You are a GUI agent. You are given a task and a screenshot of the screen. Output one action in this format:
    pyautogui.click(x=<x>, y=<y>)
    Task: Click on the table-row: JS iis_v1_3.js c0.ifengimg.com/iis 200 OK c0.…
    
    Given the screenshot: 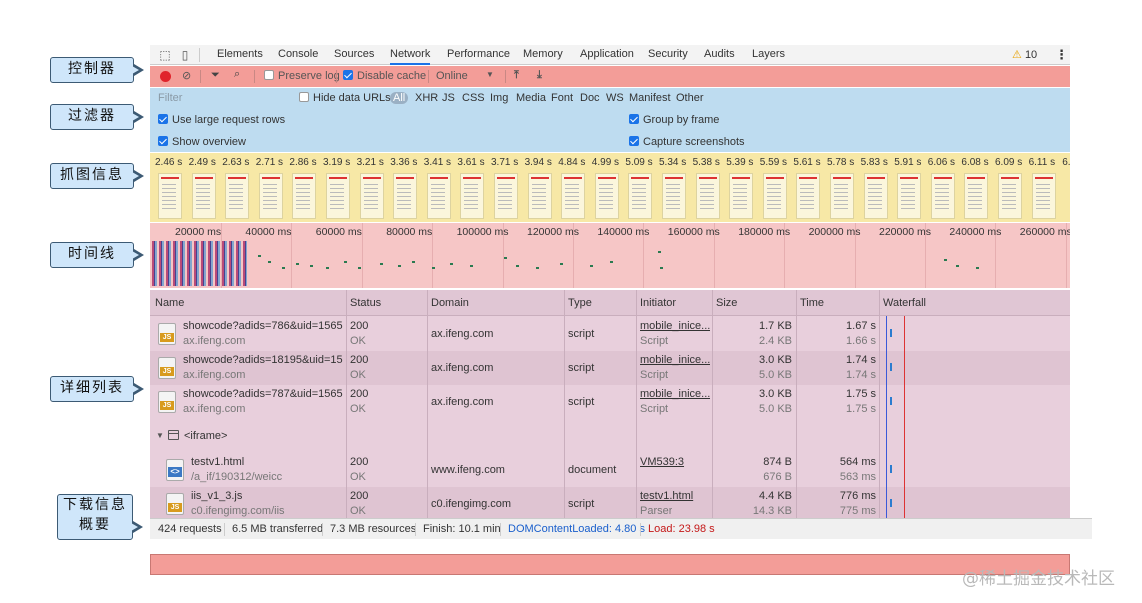 What is the action you would take?
    pyautogui.click(x=610, y=502)
    